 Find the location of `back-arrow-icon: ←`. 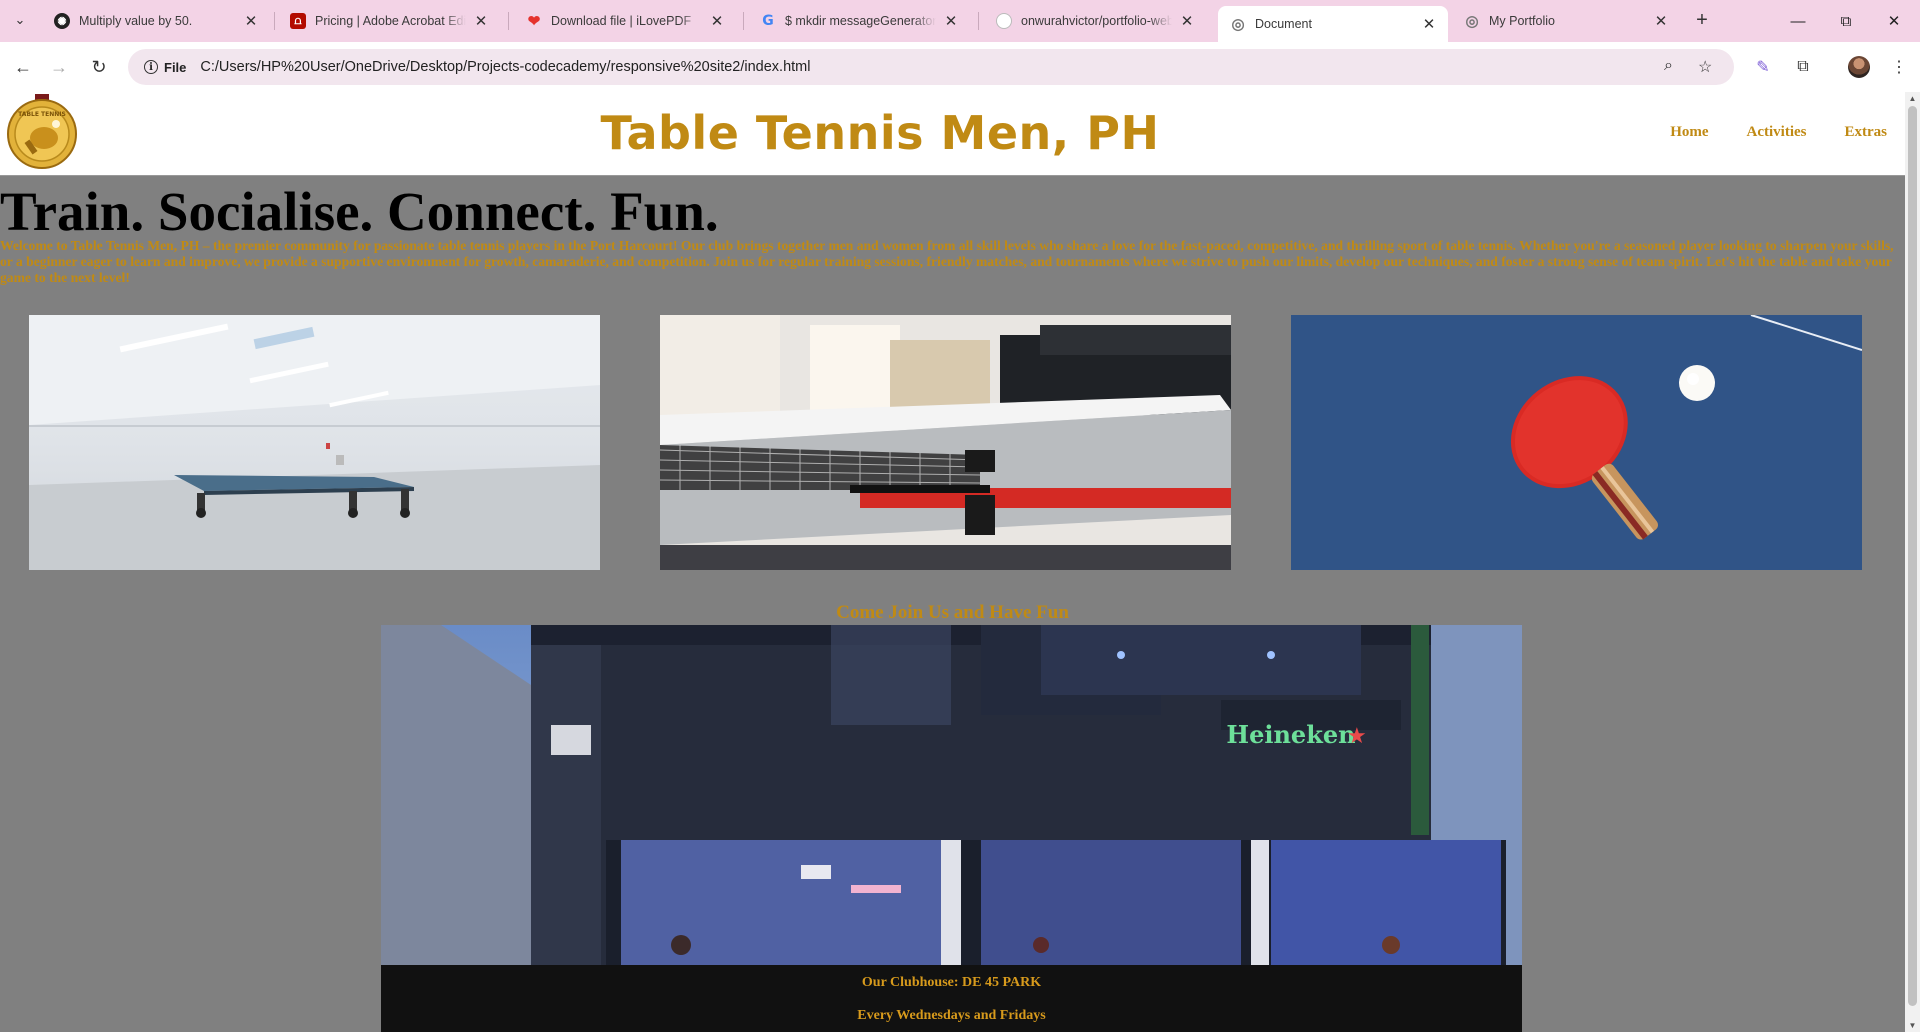

back-arrow-icon: ← is located at coordinates (23, 67).